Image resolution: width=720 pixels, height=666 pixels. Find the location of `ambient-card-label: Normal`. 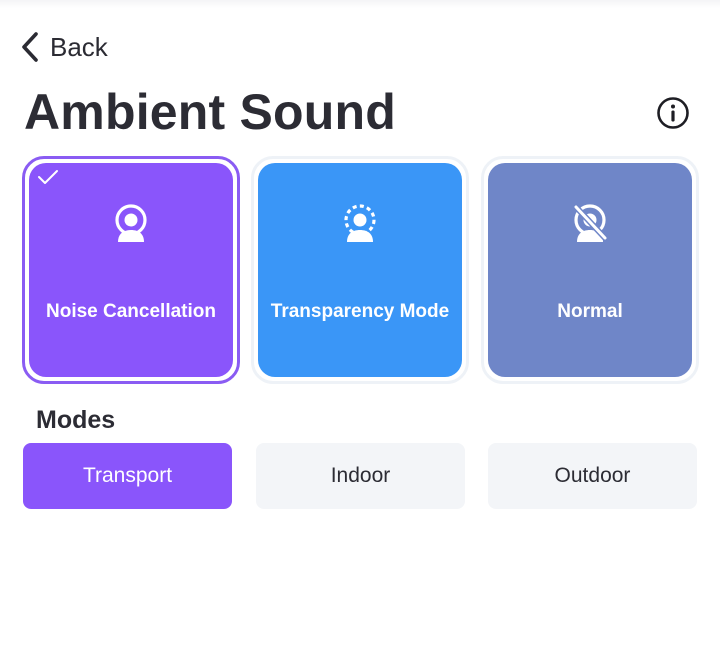

ambient-card-label: Normal is located at coordinates (590, 311).